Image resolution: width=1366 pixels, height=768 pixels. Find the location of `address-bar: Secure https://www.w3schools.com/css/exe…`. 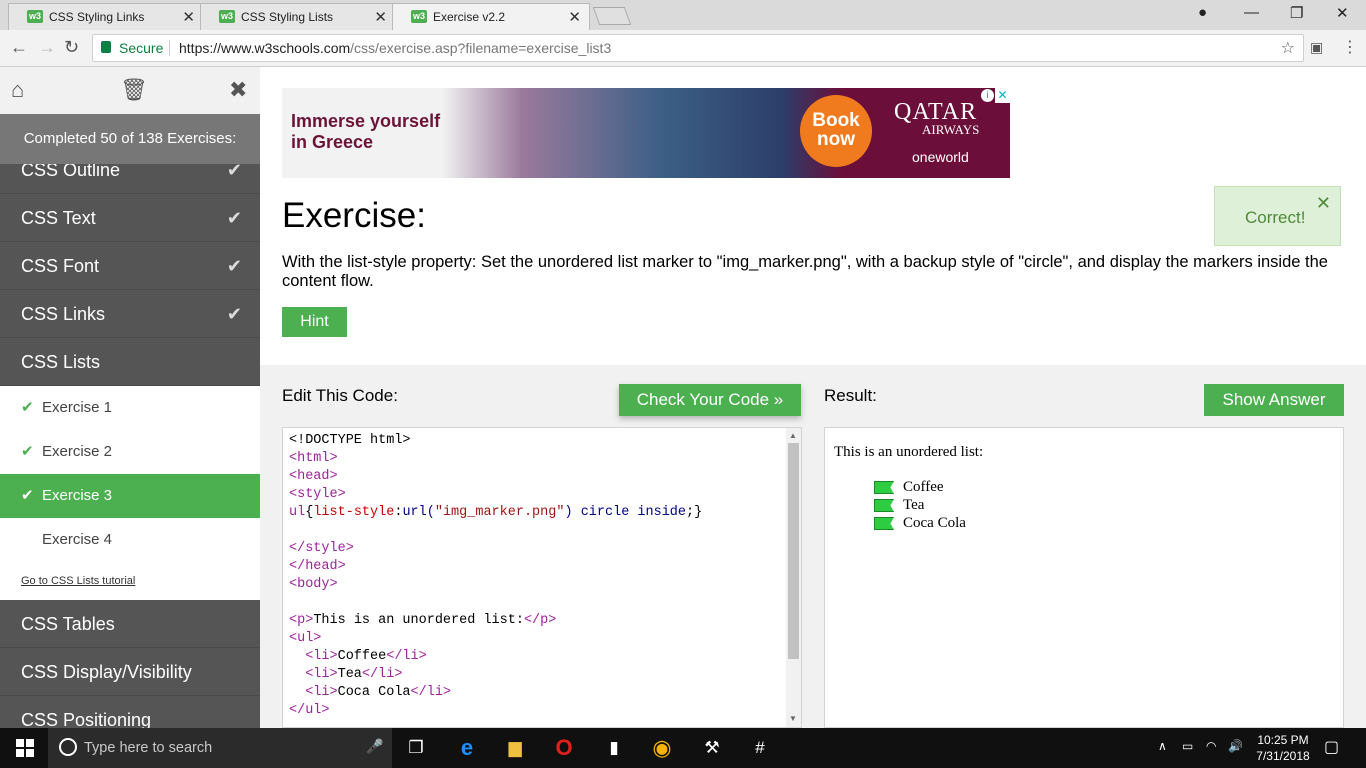

address-bar: Secure https://www.w3schools.com/css/exe… is located at coordinates (698, 48).